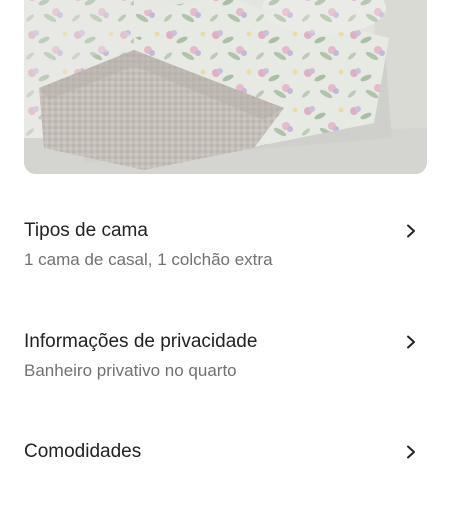  Describe the element at coordinates (148, 259) in the screenshot. I see `bed-types-subtitle: 1 cama de casal, 1 colchão extra` at that location.